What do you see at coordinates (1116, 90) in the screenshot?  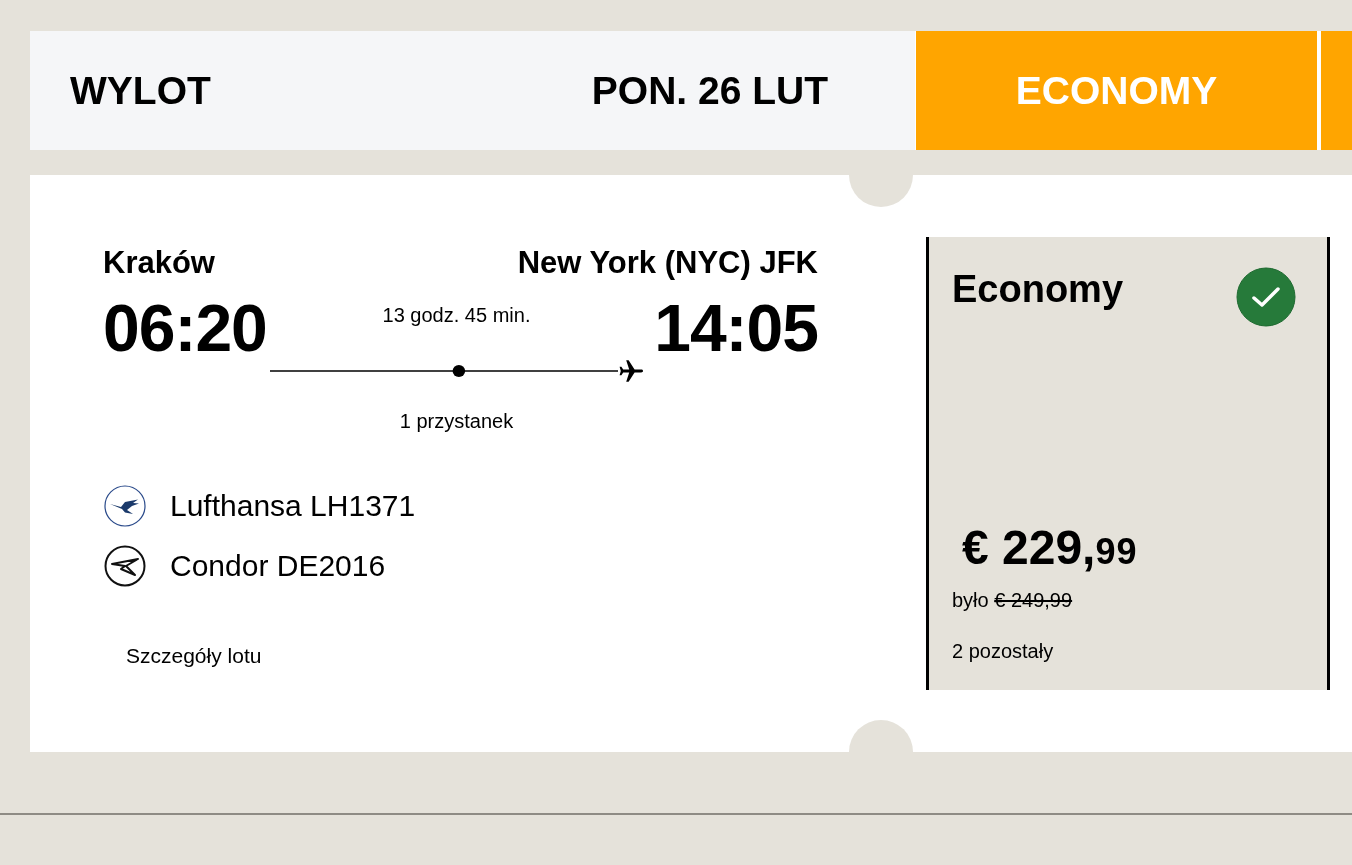 I see `fare-column-header: ECONOMY` at bounding box center [1116, 90].